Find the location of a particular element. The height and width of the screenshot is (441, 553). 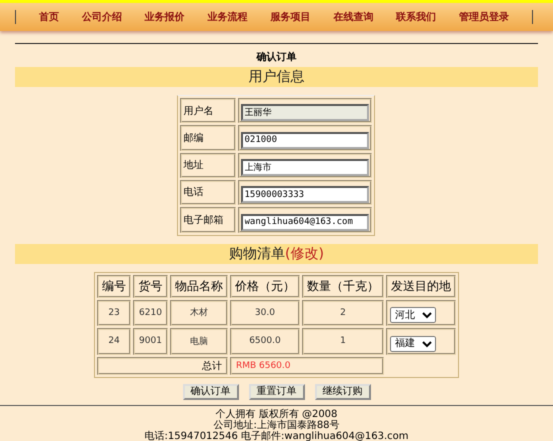

column-header: 编号 is located at coordinates (114, 286).